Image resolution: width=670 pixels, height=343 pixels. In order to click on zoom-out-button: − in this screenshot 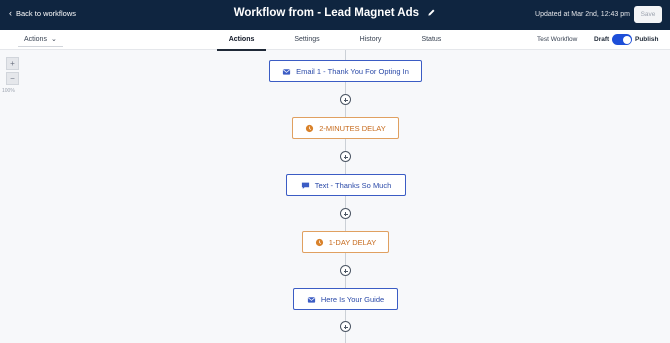, I will do `click(12, 78)`.